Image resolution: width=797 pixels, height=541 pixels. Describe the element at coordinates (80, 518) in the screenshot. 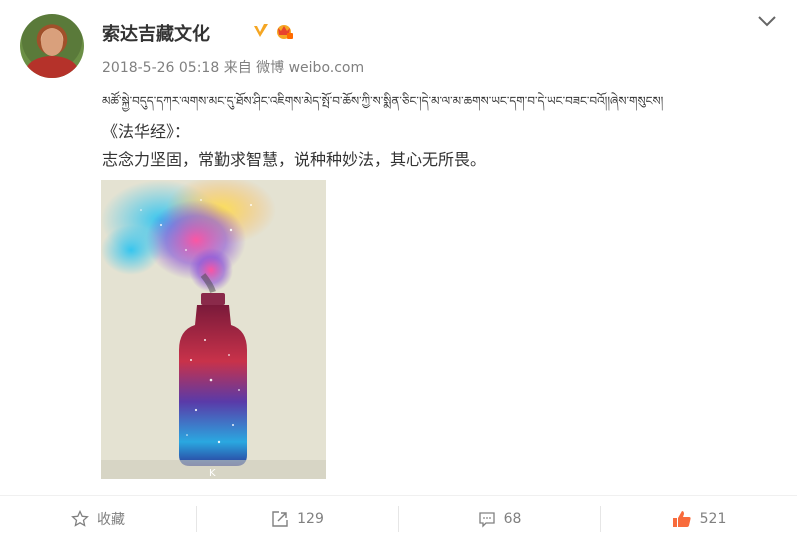

I see `star-icon` at that location.